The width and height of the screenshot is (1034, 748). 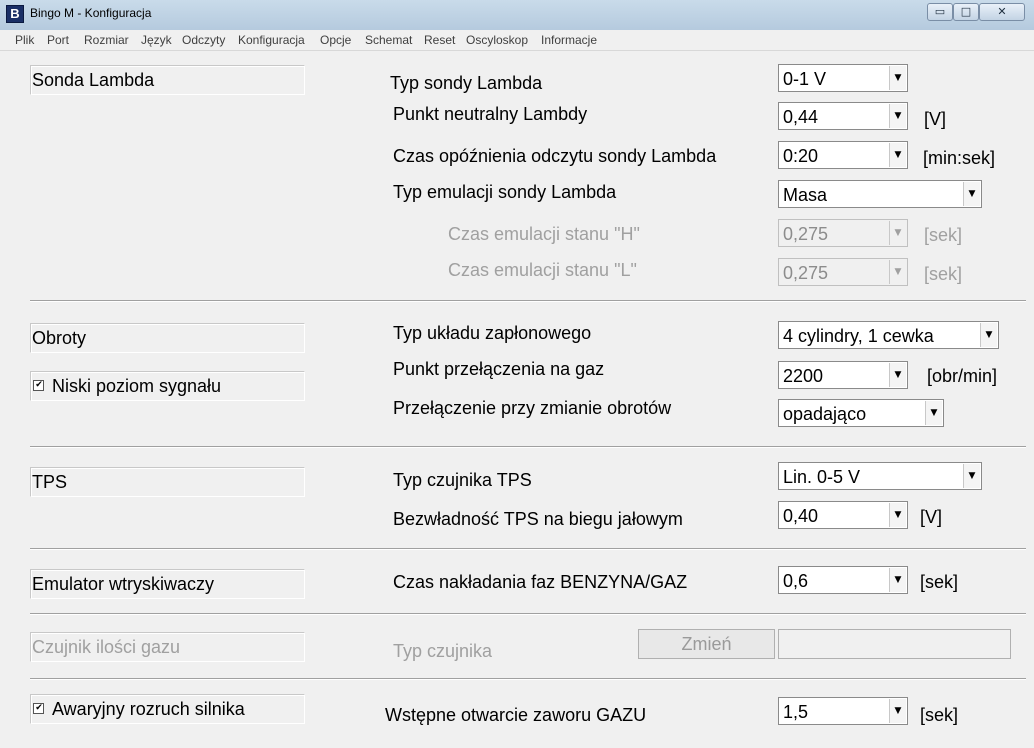 I want to click on maximize-button: □, so click(x=966, y=12).